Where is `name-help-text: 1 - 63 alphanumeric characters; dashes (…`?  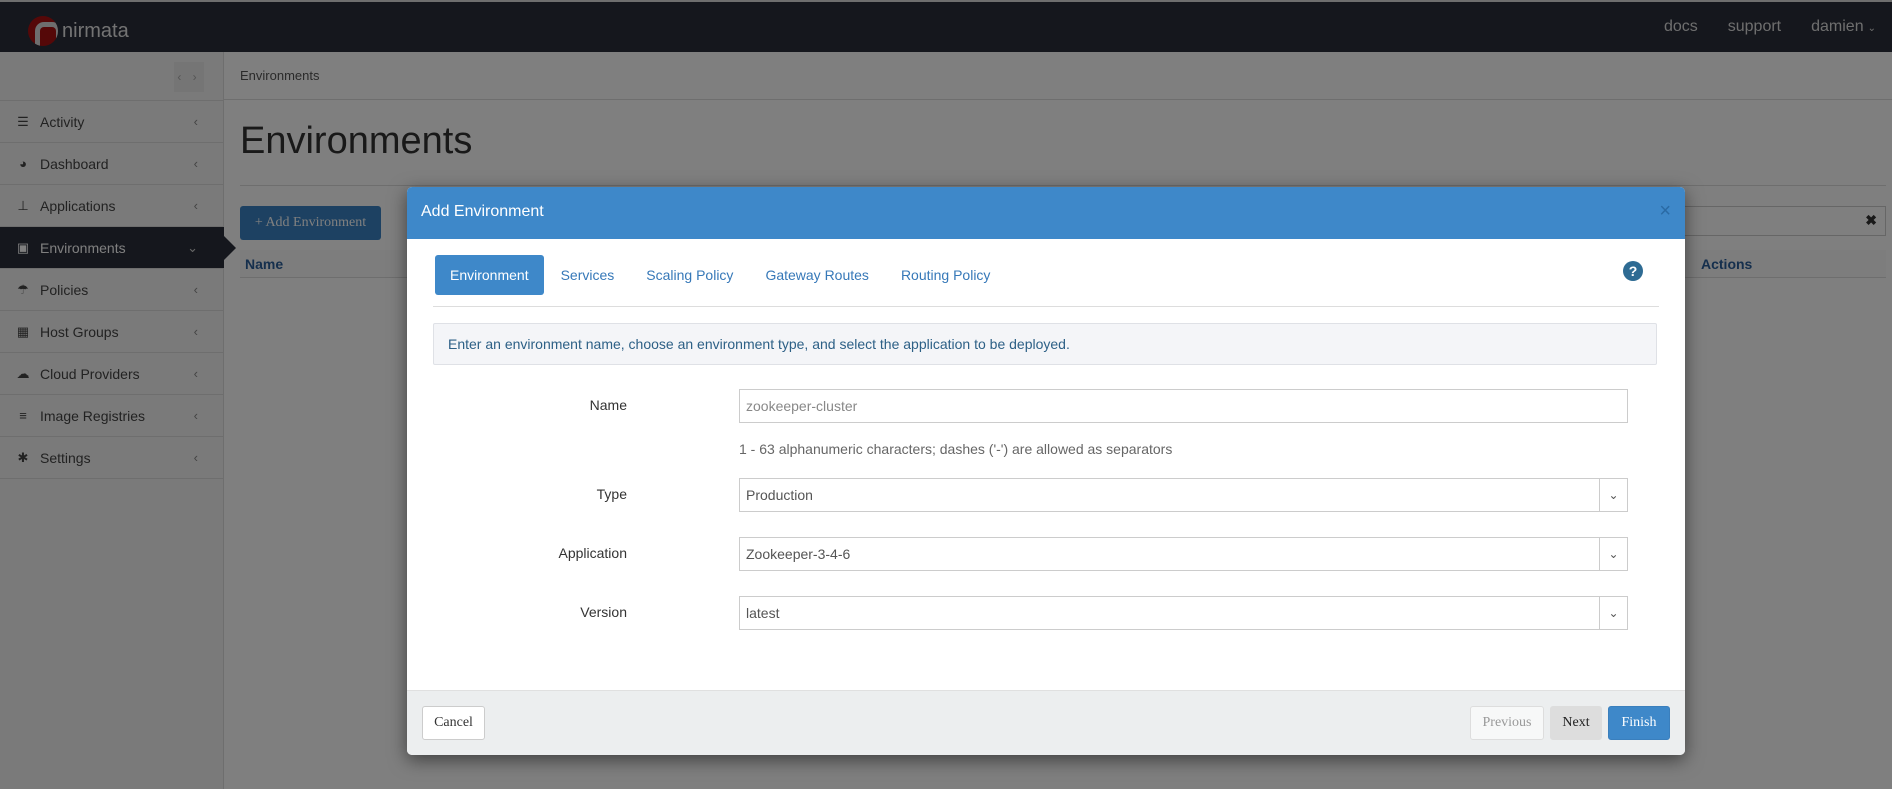 name-help-text: 1 - 63 alphanumeric characters; dashes (… is located at coordinates (956, 449).